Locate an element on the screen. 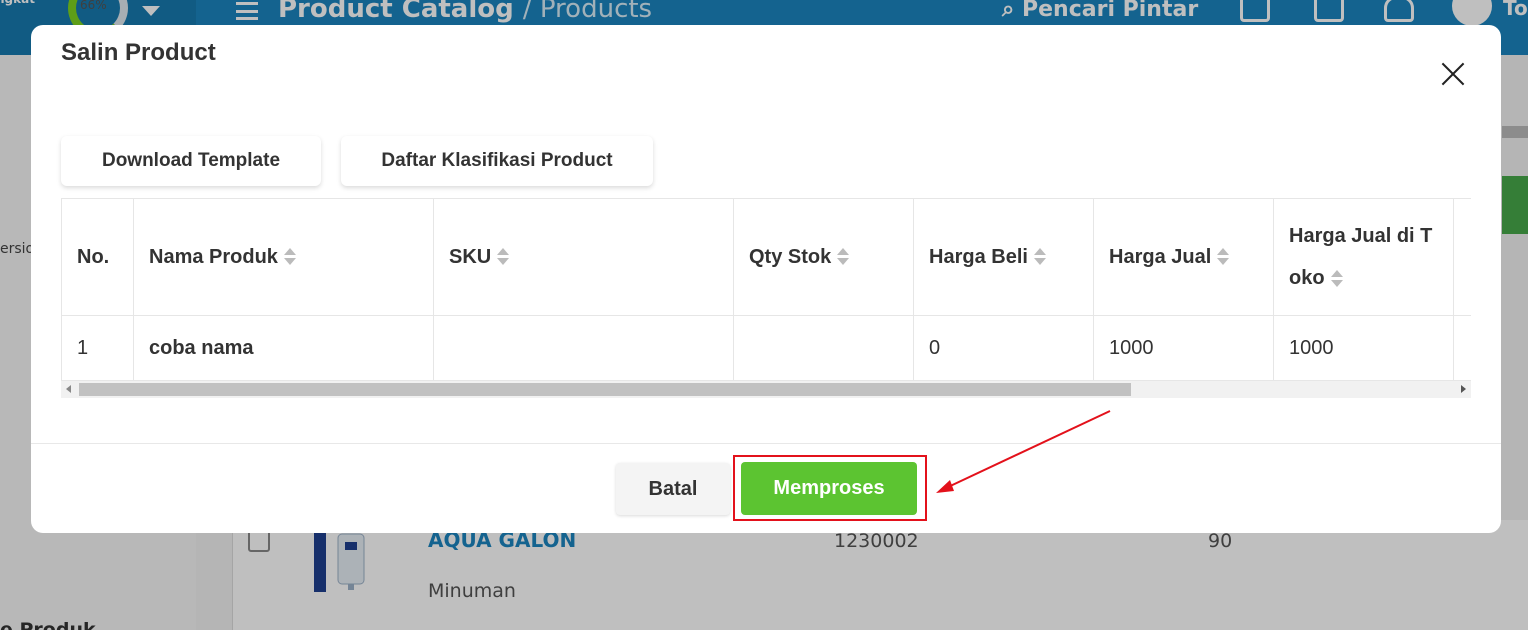 This screenshot has width=1528, height=630. annotation-highlight is located at coordinates (830, 488).